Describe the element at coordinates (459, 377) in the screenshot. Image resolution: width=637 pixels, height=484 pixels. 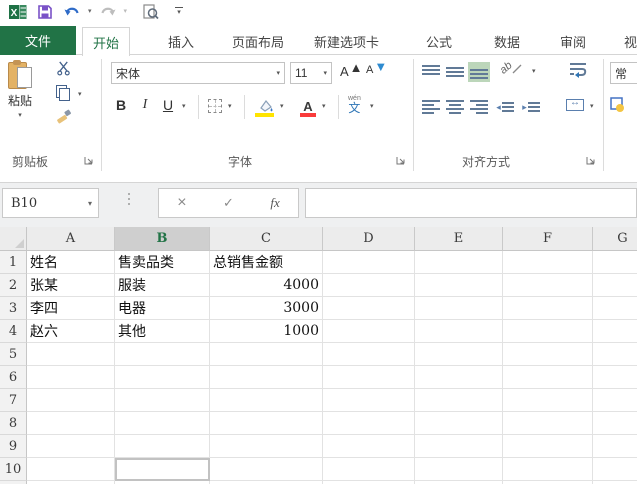
I see `cell-E6` at that location.